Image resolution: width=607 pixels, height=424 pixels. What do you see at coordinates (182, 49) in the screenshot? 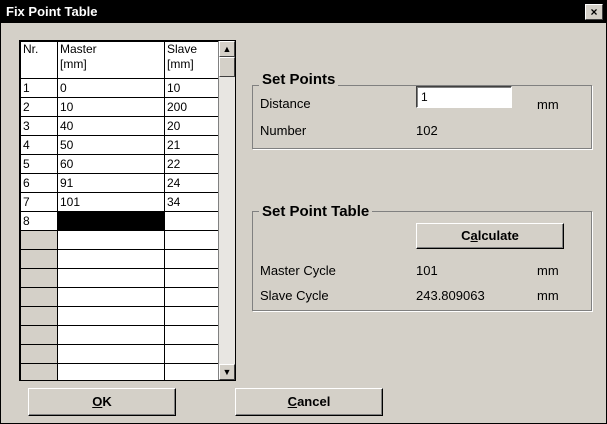
I see `header-slave-label: Slave` at bounding box center [182, 49].